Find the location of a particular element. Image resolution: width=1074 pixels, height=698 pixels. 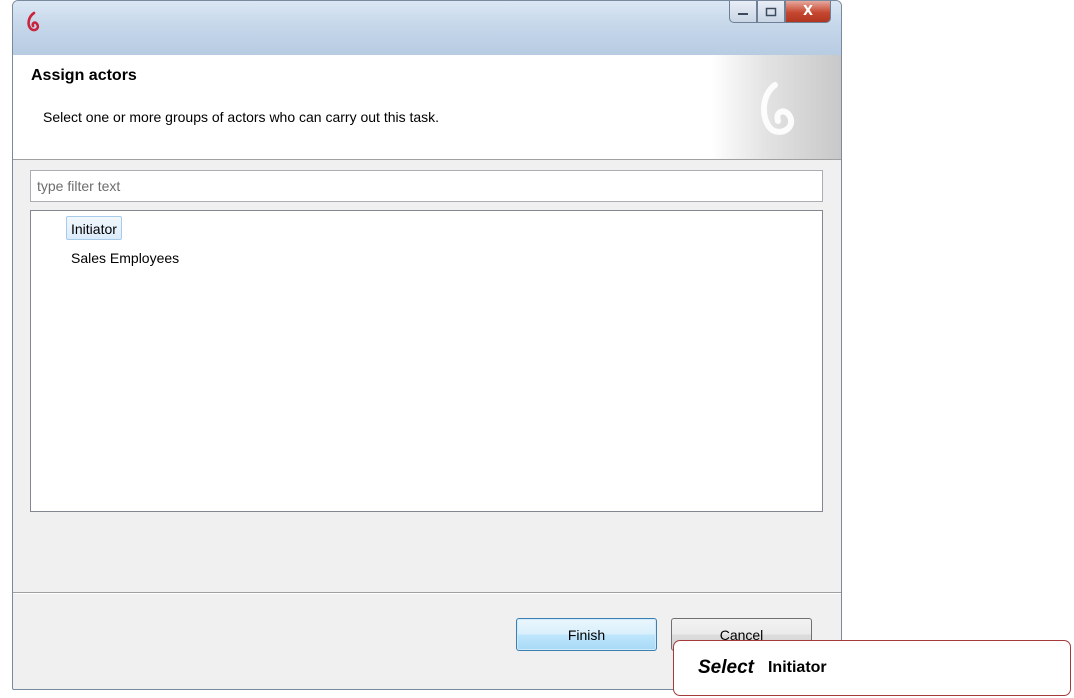

list-item-label: Initiator is located at coordinates (94, 229).